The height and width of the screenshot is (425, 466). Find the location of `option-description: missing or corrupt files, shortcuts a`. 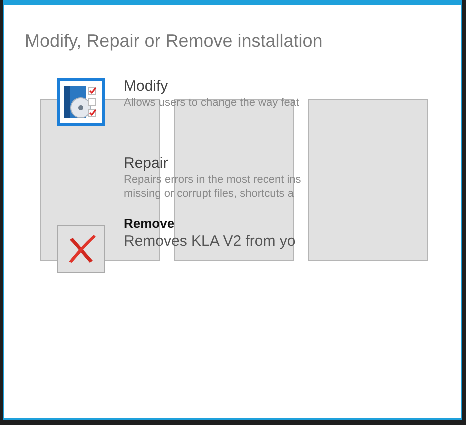

option-description: missing or corrupt files, shortcuts a is located at coordinates (209, 194).